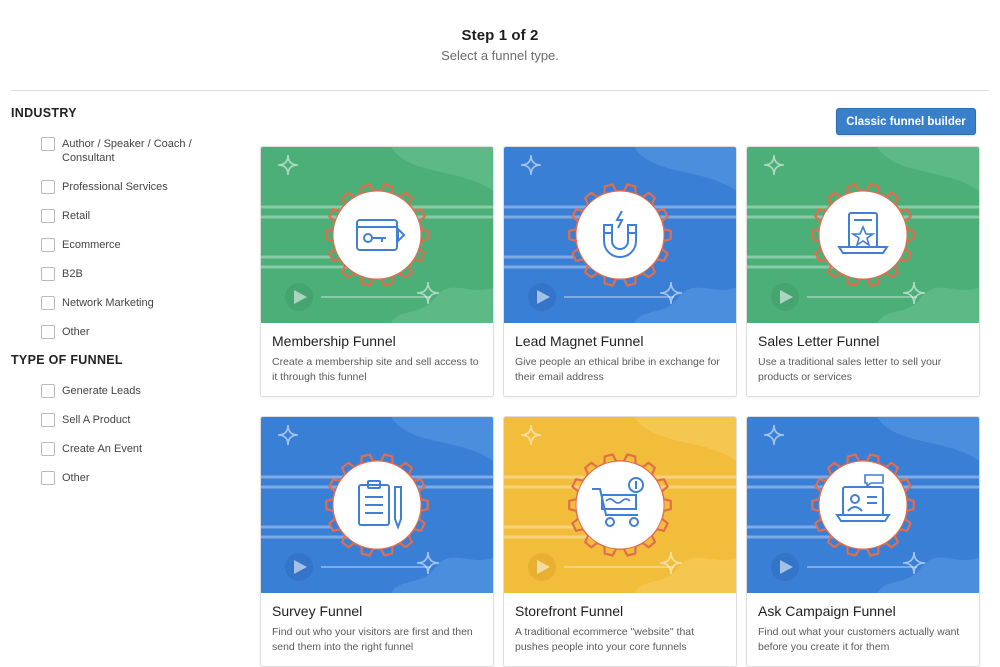  Describe the element at coordinates (500, 45) in the screenshot. I see `page-header: Step 1 of 2 Select a funnel type.` at that location.